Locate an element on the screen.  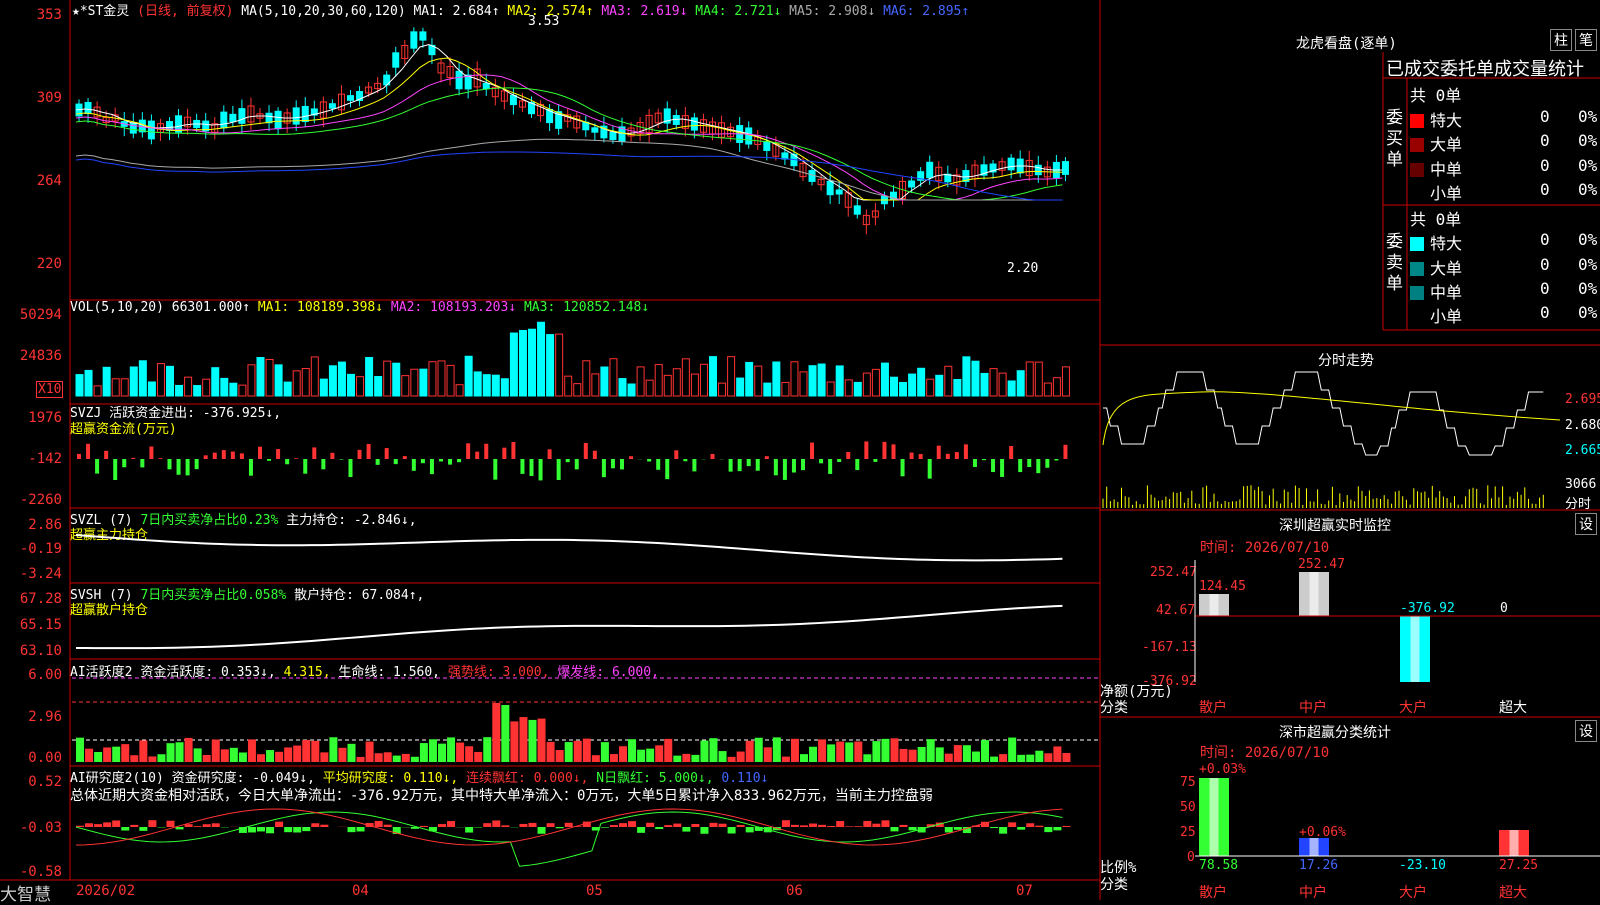
big-net-bar-shine is located at coordinates (1415, 649).